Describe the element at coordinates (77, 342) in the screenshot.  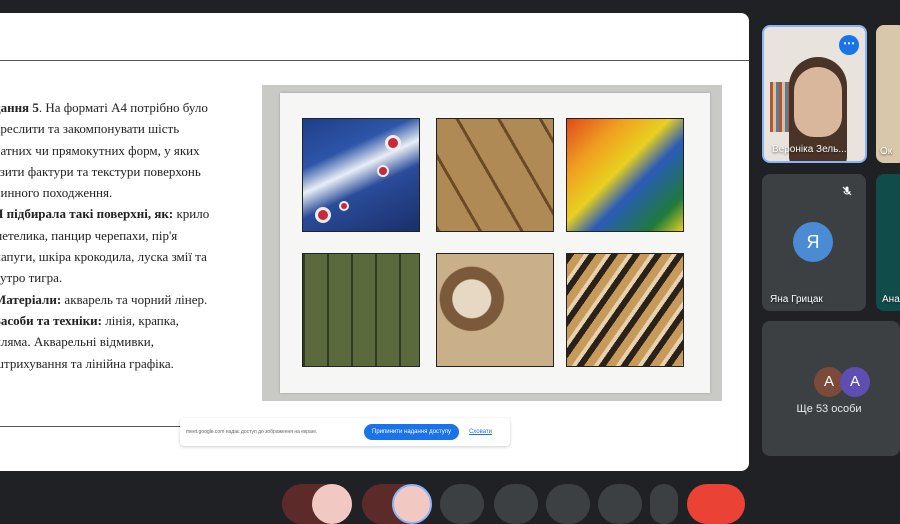
I see `slide-line: пляма. Акварельні відмивки,` at that location.